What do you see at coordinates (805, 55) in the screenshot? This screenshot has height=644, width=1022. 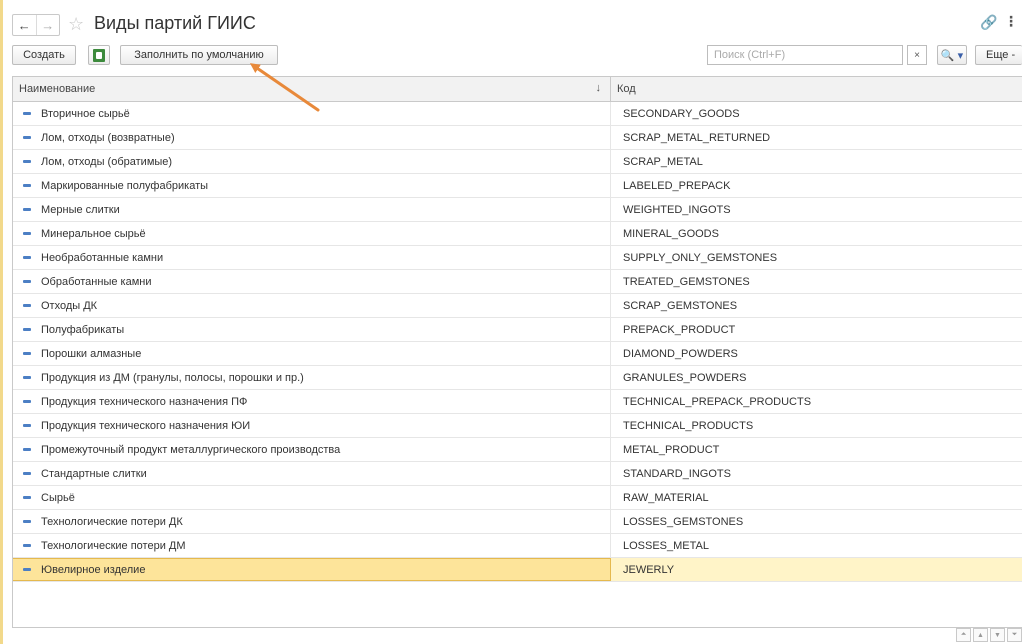 I see `search-input` at bounding box center [805, 55].